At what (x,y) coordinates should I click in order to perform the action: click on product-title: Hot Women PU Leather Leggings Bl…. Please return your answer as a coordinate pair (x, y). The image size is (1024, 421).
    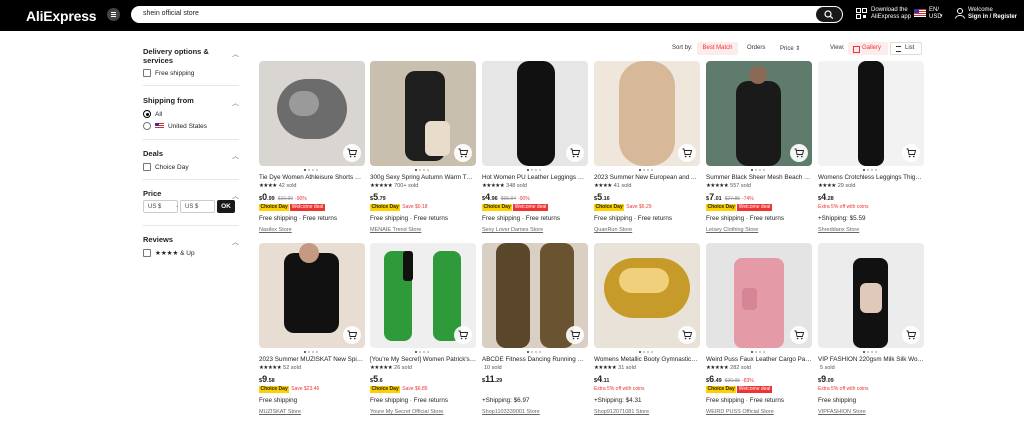
    Looking at the image, I should click on (535, 177).